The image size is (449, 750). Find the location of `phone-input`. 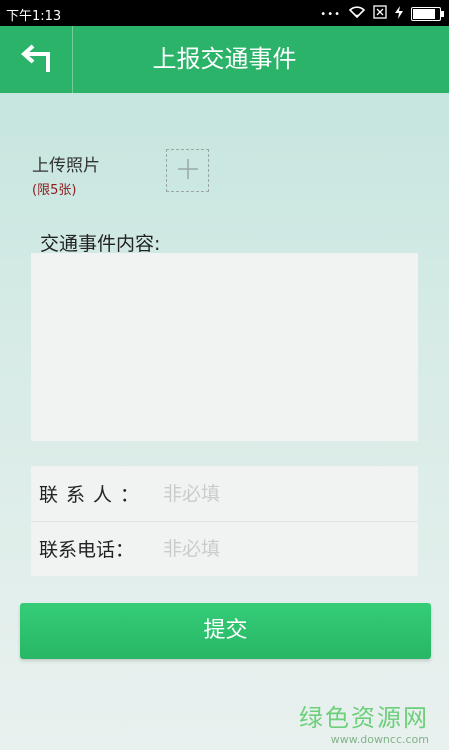

phone-input is located at coordinates (290, 548).